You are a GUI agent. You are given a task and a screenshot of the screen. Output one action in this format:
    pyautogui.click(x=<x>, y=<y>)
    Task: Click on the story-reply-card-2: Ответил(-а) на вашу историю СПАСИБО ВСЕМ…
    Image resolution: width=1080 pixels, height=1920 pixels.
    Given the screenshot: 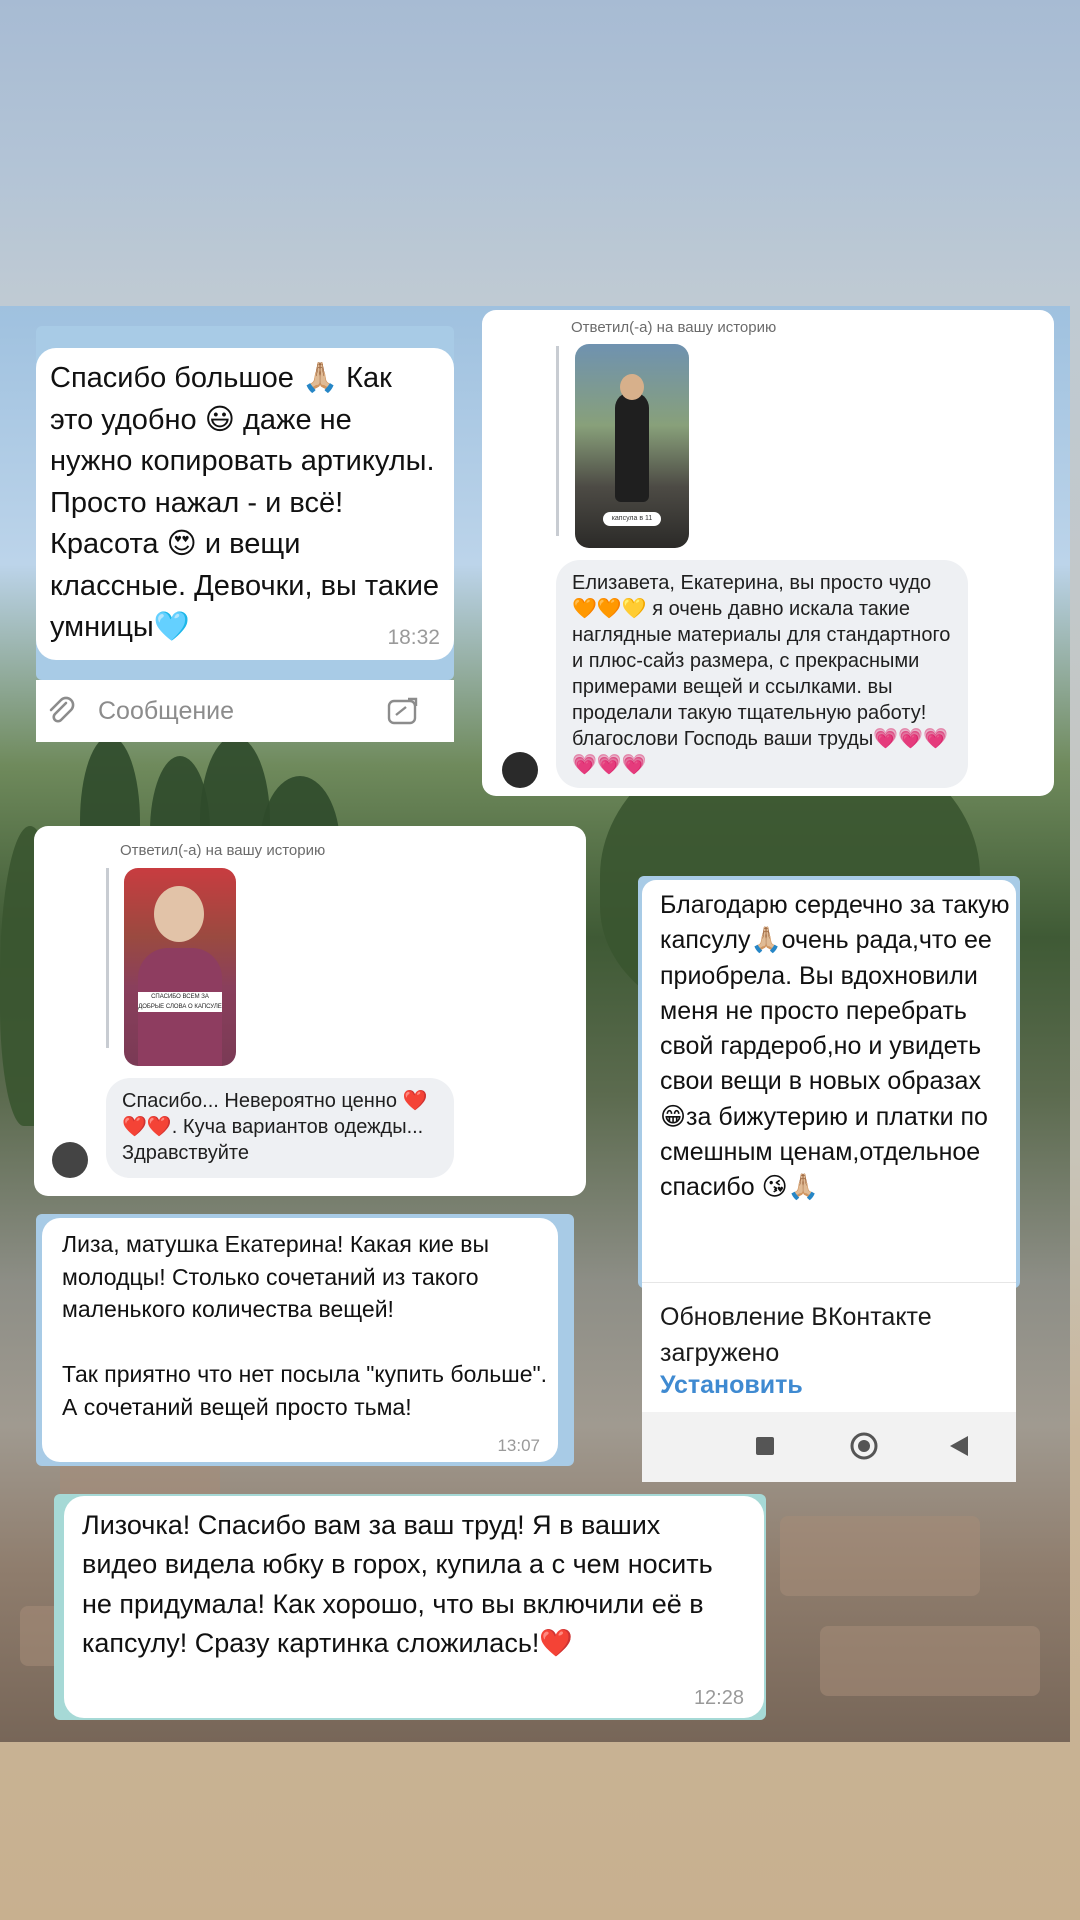 What is the action you would take?
    pyautogui.click(x=310, y=1011)
    